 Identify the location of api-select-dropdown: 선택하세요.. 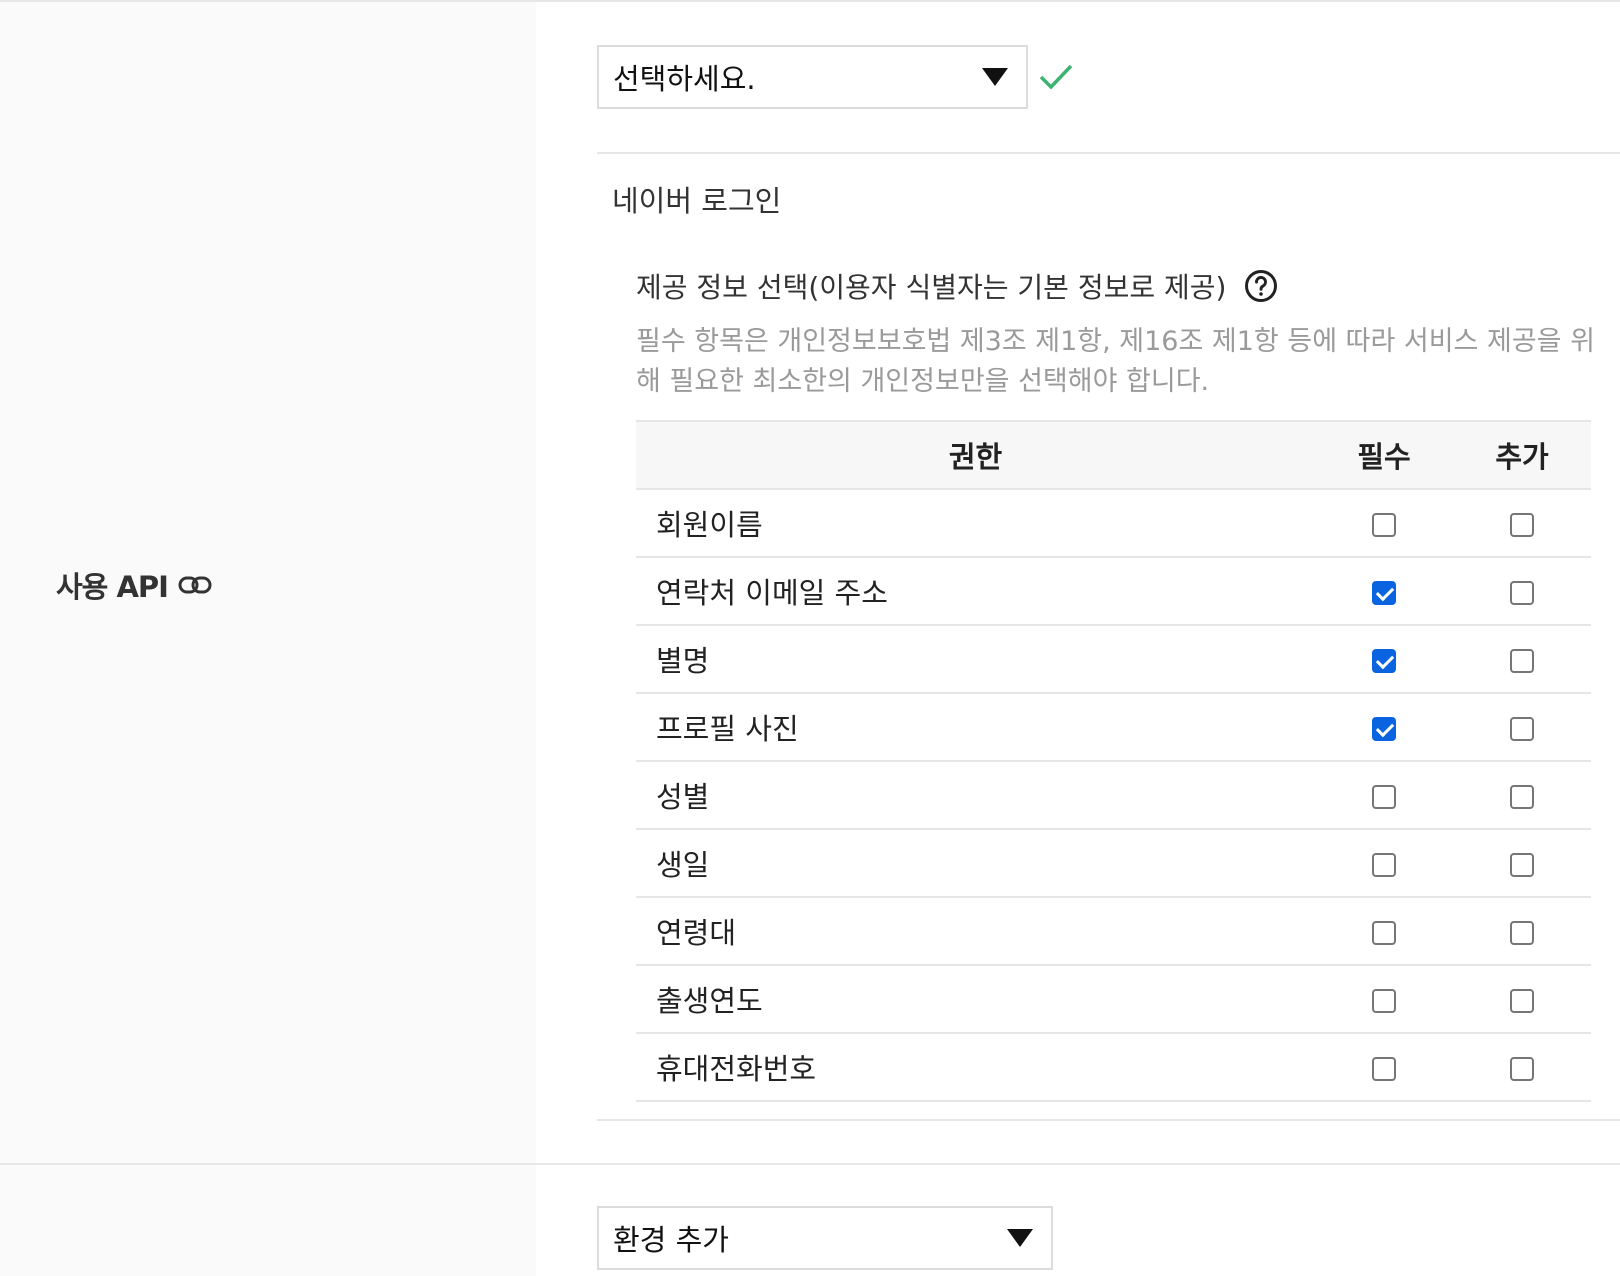
(812, 77).